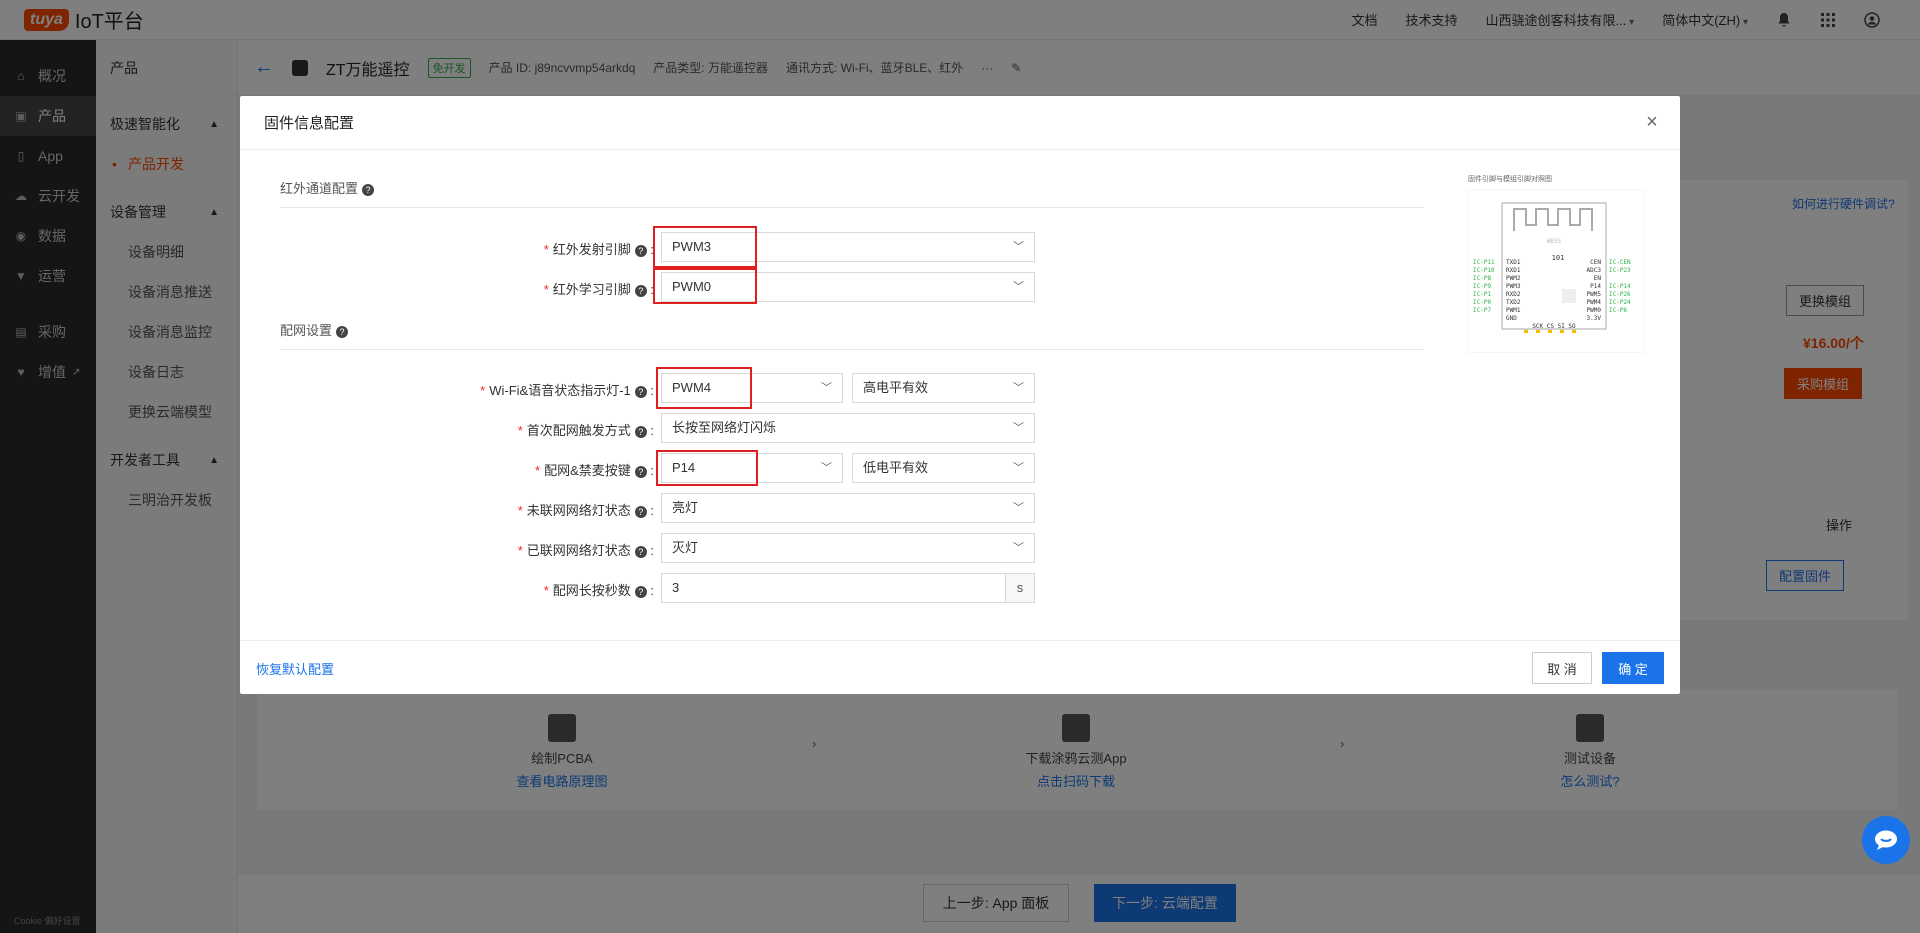 The width and height of the screenshot is (1920, 933). I want to click on svg-text: PWM3, so click(1513, 286).